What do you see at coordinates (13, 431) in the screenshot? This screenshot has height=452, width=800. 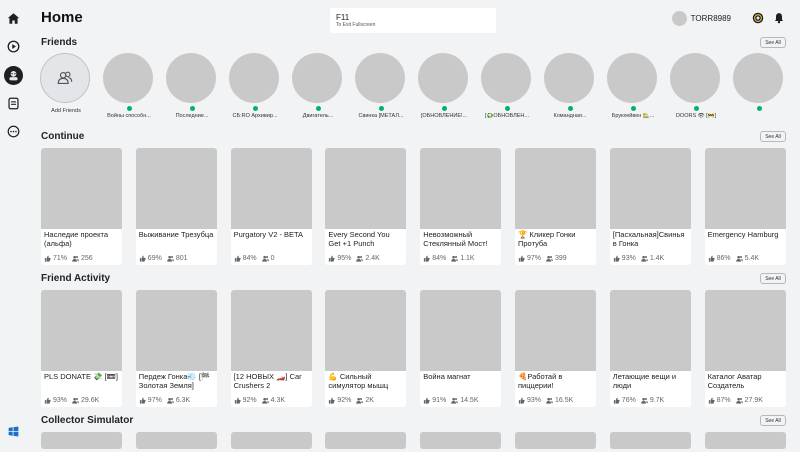 I see `windows-logo-icon` at bounding box center [13, 431].